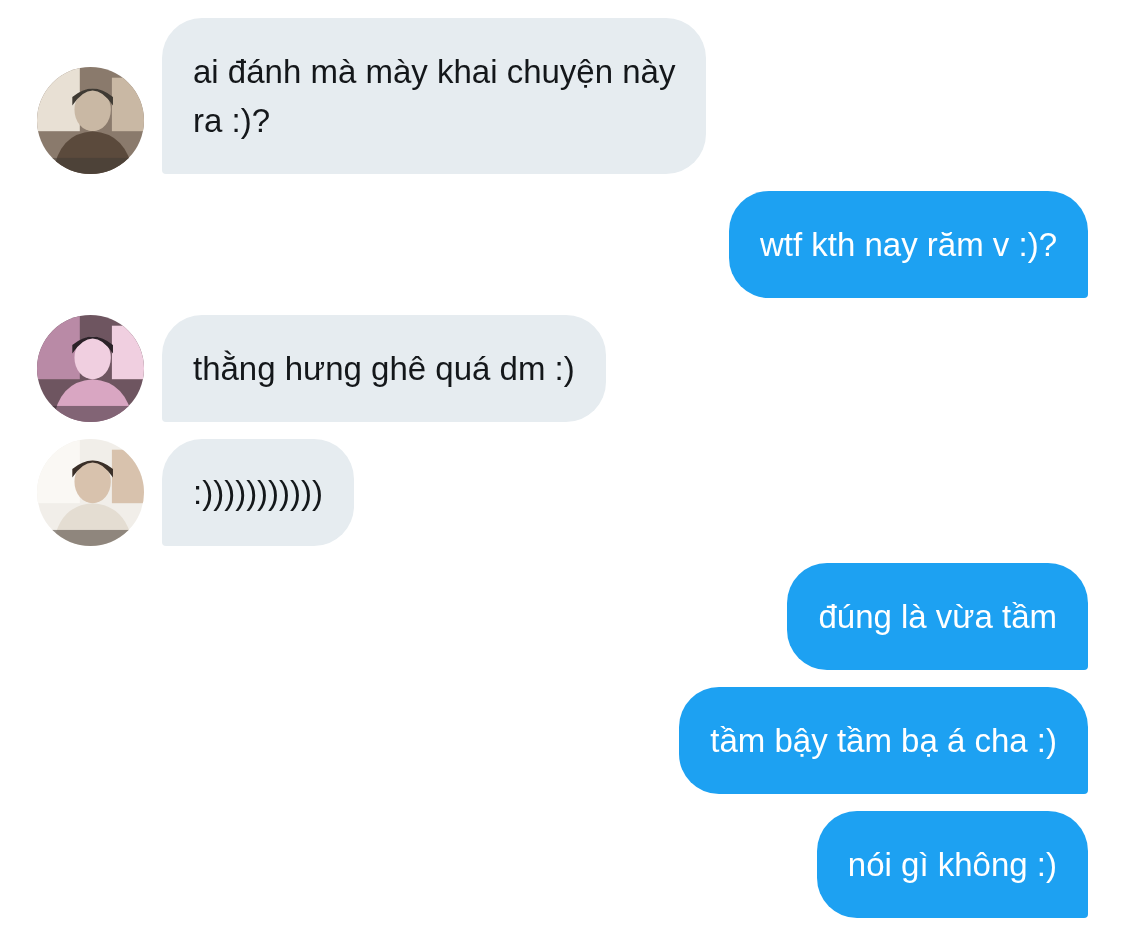  Describe the element at coordinates (908, 244) in the screenshot. I see `message-bubble: wtf kth nay răm v :)?` at that location.